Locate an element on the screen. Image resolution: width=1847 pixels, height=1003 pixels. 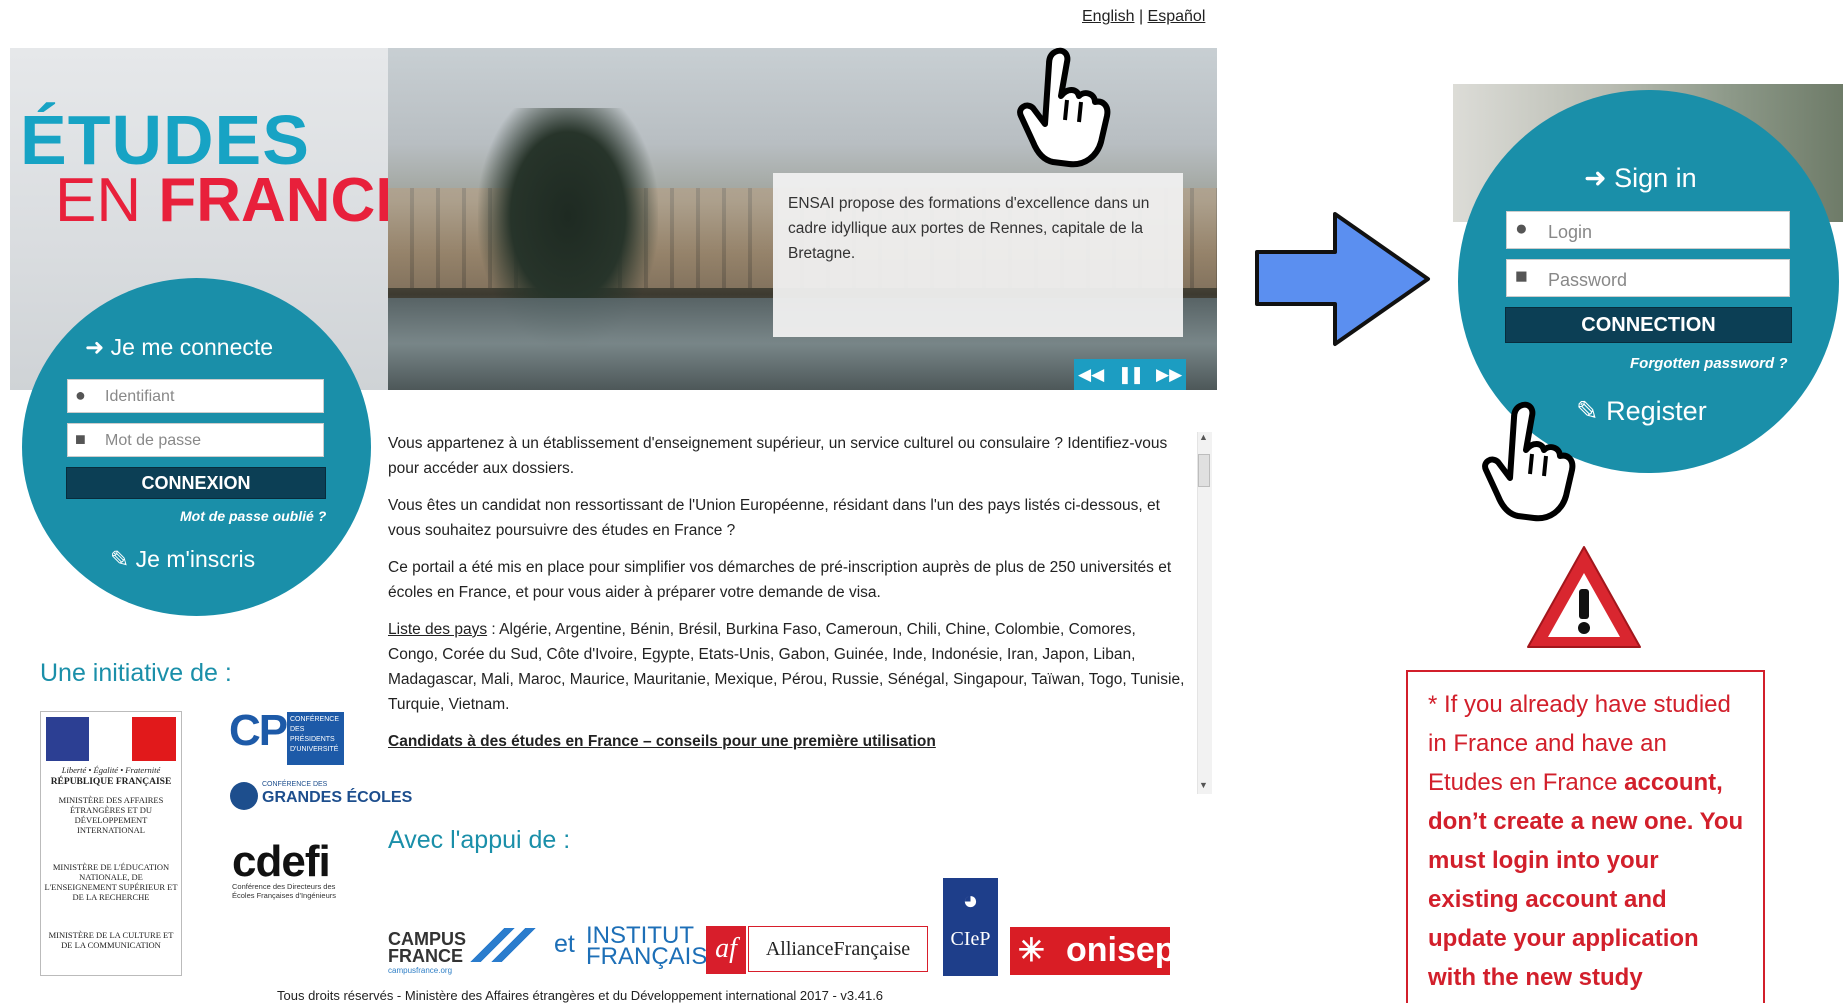
identifiant-placeholder: Identifiant is located at coordinates (140, 396).